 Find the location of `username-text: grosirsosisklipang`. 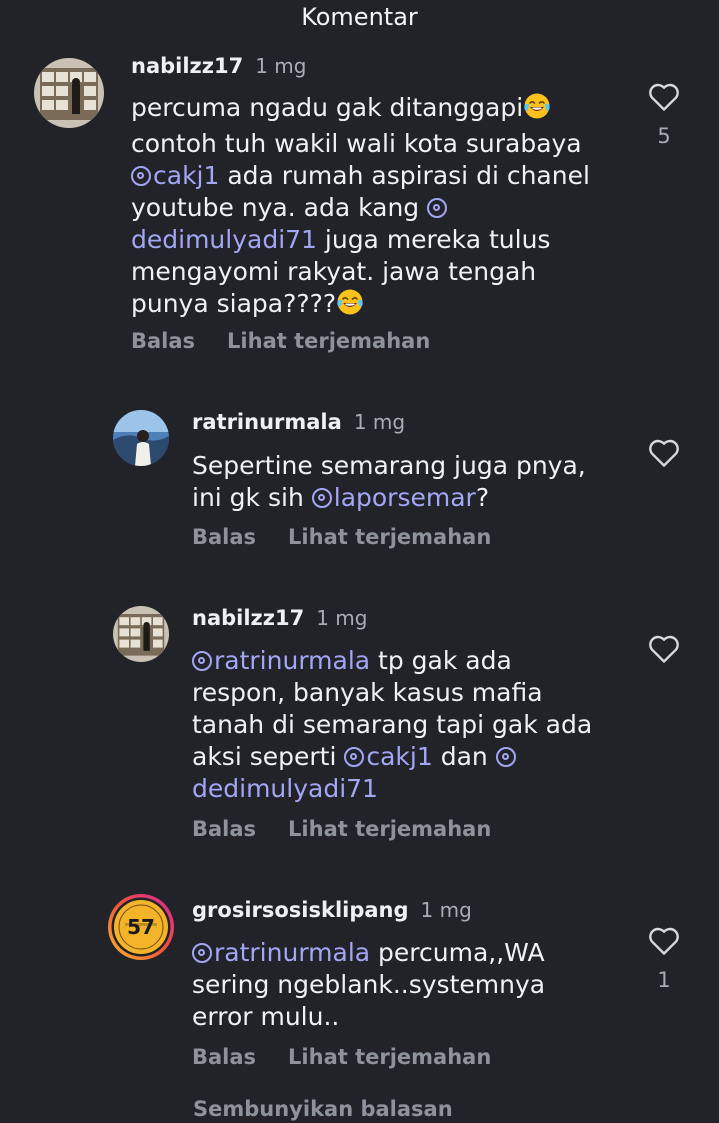

username-text: grosirsosisklipang is located at coordinates (300, 910).